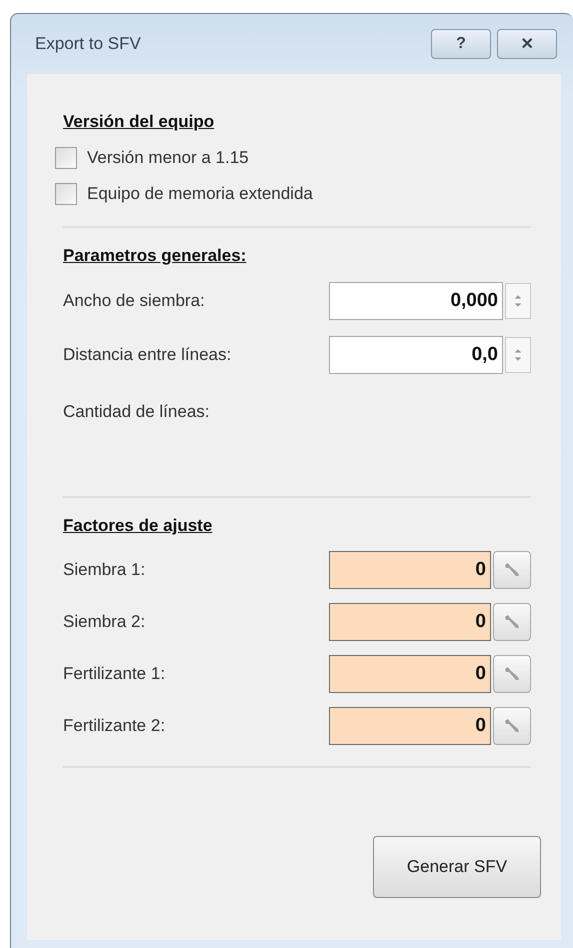  Describe the element at coordinates (134, 301) in the screenshot. I see `field-label: Ancho de siembra:` at that location.